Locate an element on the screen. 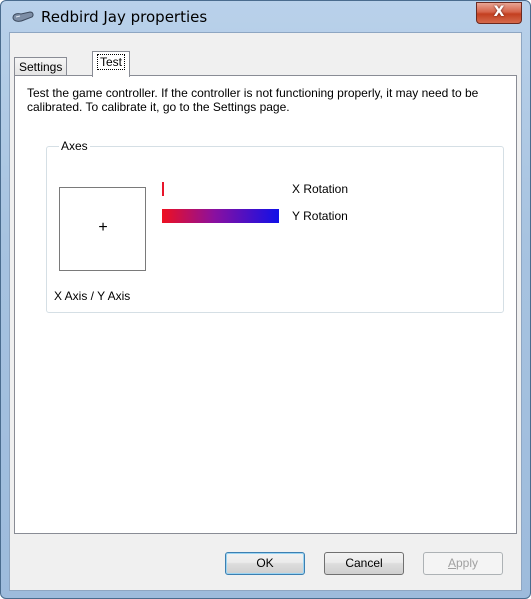  tab-test: Test is located at coordinates (111, 64).